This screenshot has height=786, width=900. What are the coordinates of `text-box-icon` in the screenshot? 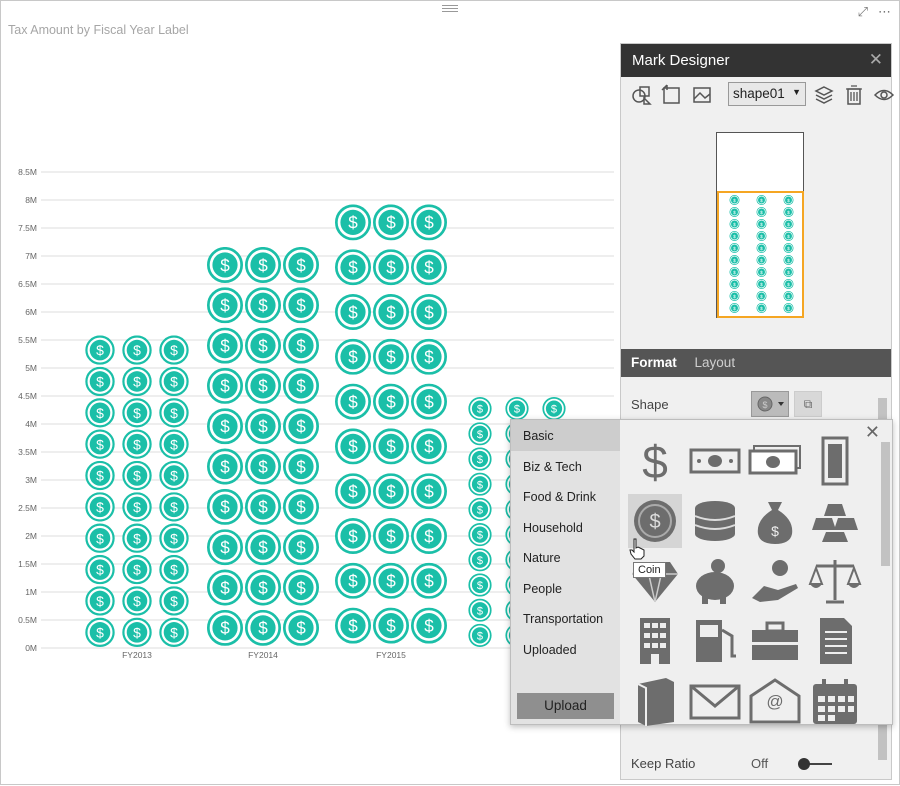 It's located at (672, 95).